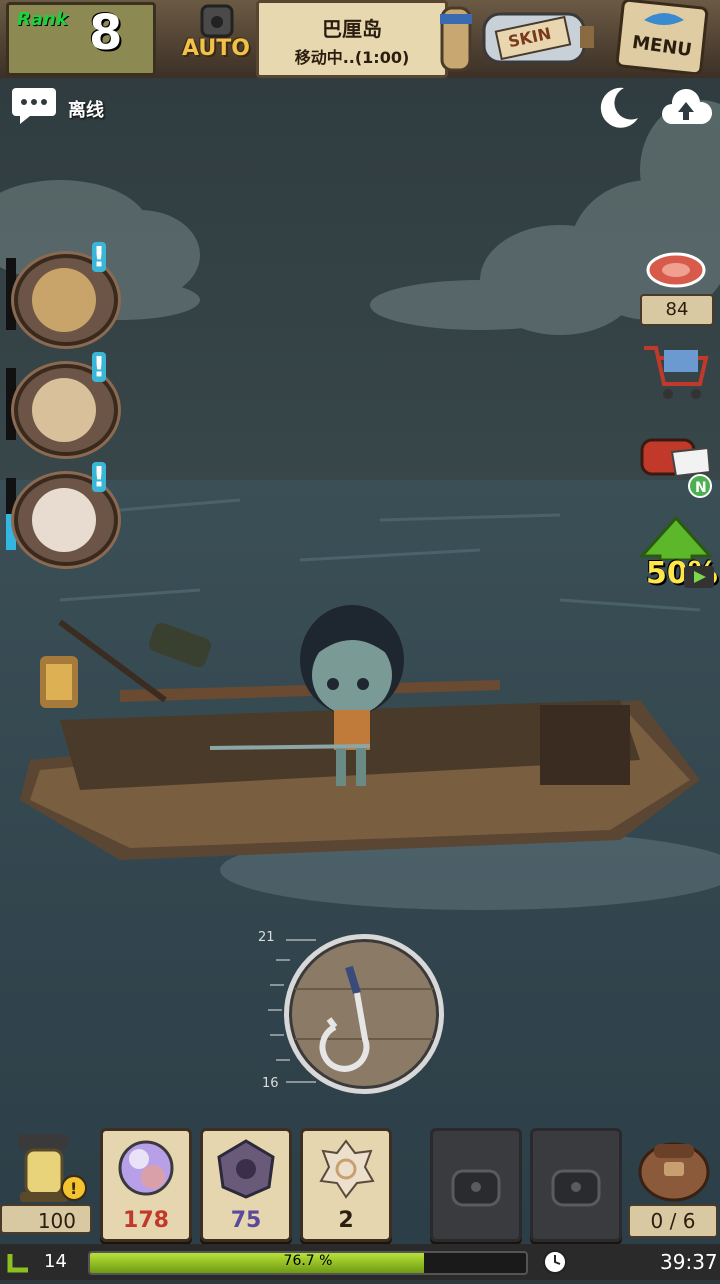 Image resolution: width=720 pixels, height=1284 pixels. What do you see at coordinates (352, 57) in the screenshot?
I see `location-status: 移动中..(1:00)` at bounding box center [352, 57].